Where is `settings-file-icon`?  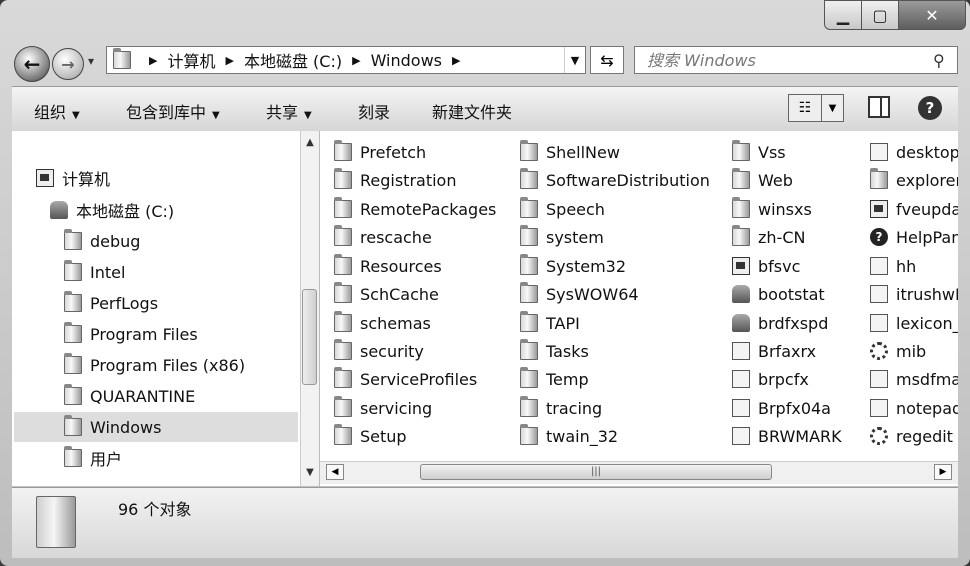 settings-file-icon is located at coordinates (879, 152).